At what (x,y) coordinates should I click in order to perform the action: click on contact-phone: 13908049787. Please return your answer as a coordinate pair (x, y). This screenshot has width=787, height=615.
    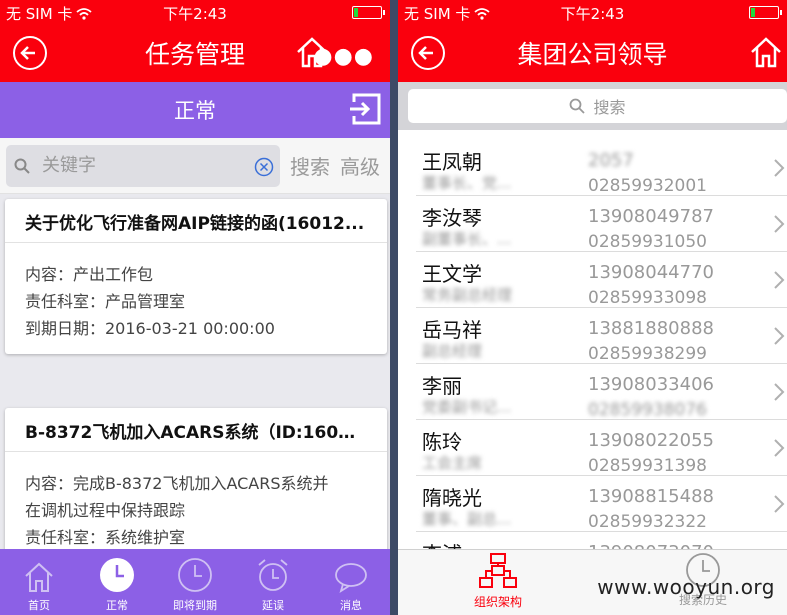
    Looking at the image, I should click on (651, 216).